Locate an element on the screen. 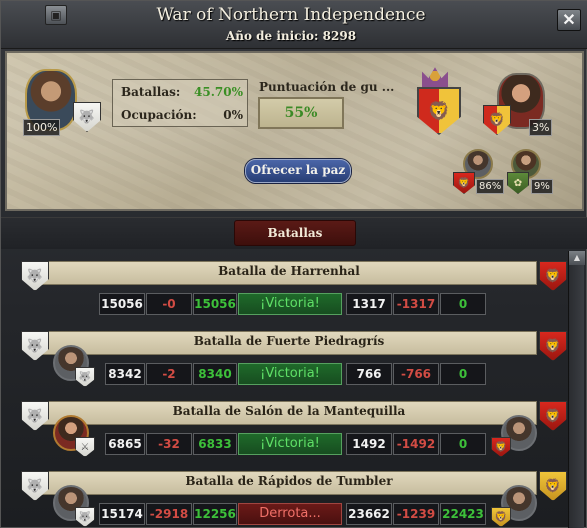 This screenshot has width=587, height=528. attacker-troops-lost: -2918 is located at coordinates (169, 514).